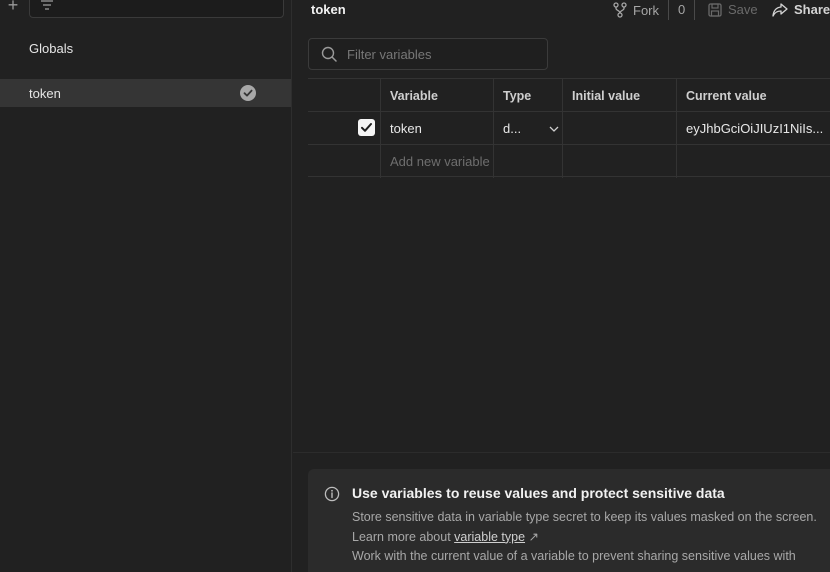 The height and width of the screenshot is (572, 830). Describe the element at coordinates (780, 9) in the screenshot. I see `share-icon` at that location.